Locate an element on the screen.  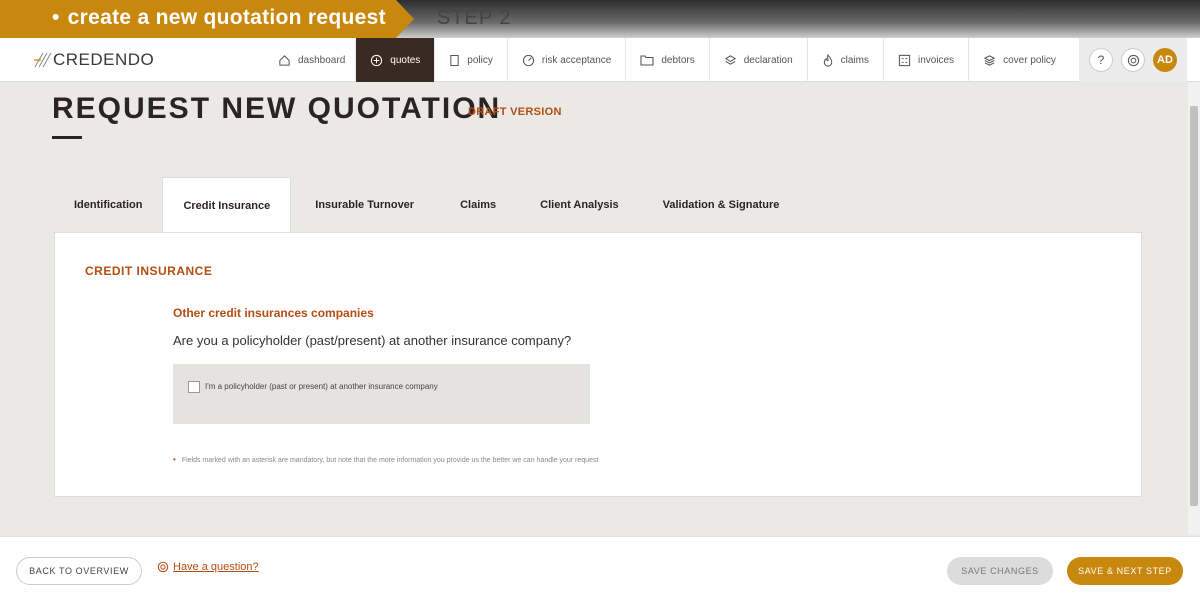
nav-label-cover-policy: cover policy is located at coordinates (1029, 60).